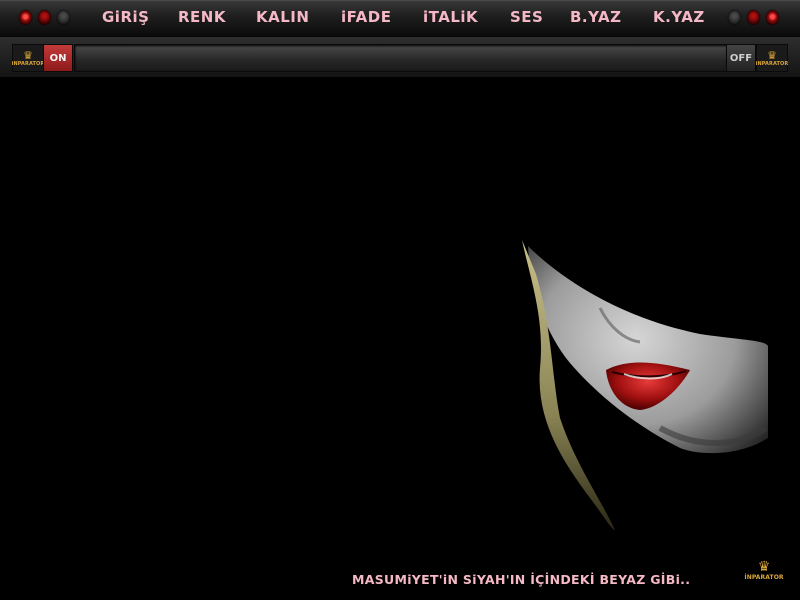 Image resolution: width=800 pixels, height=600 pixels. I want to click on player-toolbar: ♛ iNPARATOR ON OFF ♛ iNPARATOR, so click(400, 57).